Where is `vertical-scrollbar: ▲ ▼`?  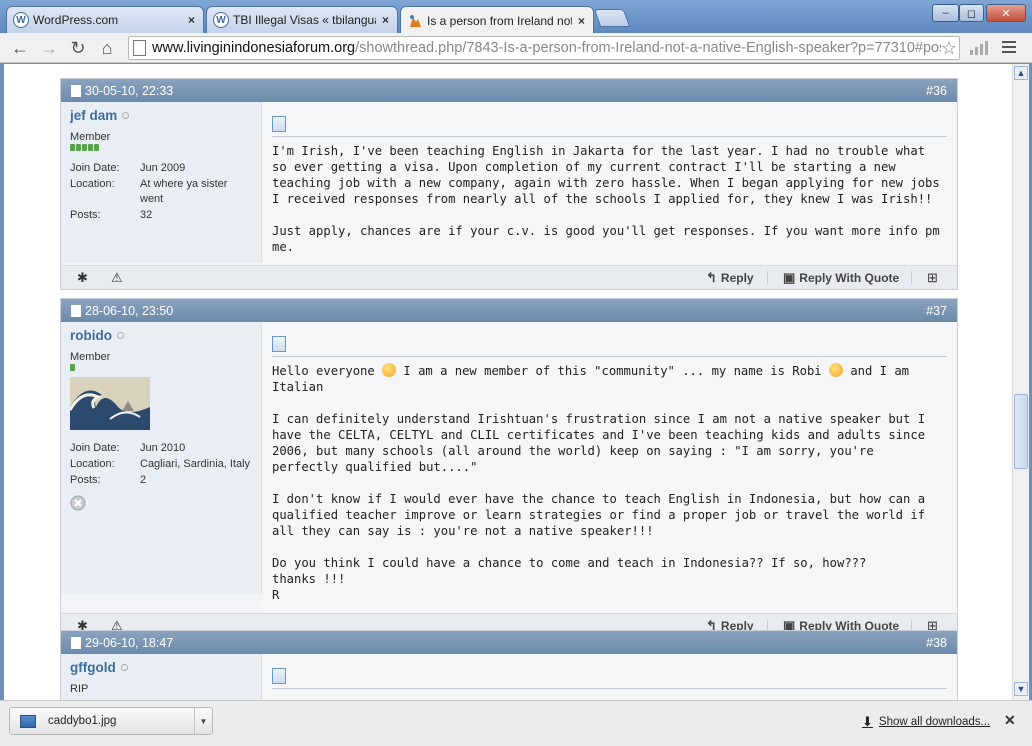 vertical-scrollbar: ▲ ▼ is located at coordinates (1020, 382).